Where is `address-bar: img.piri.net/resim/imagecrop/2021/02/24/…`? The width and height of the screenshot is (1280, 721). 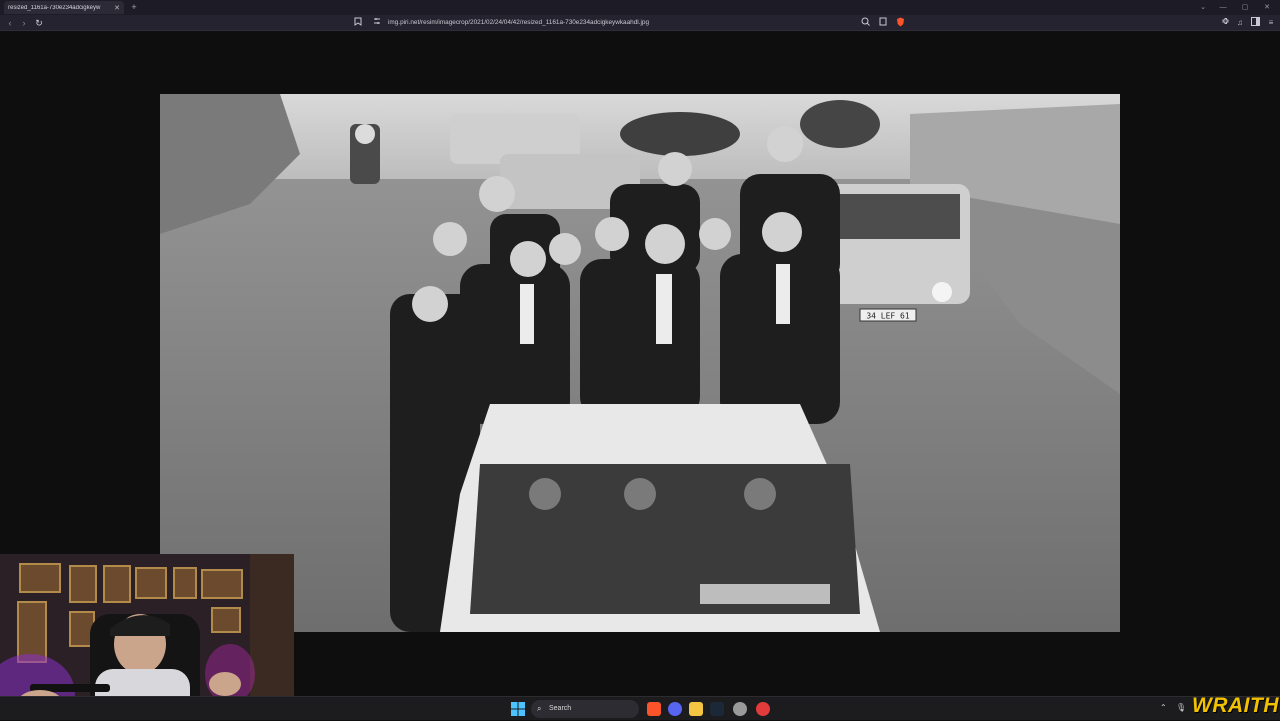 address-bar: img.piri.net/resim/imagecrop/2021/02/24/… is located at coordinates (623, 23).